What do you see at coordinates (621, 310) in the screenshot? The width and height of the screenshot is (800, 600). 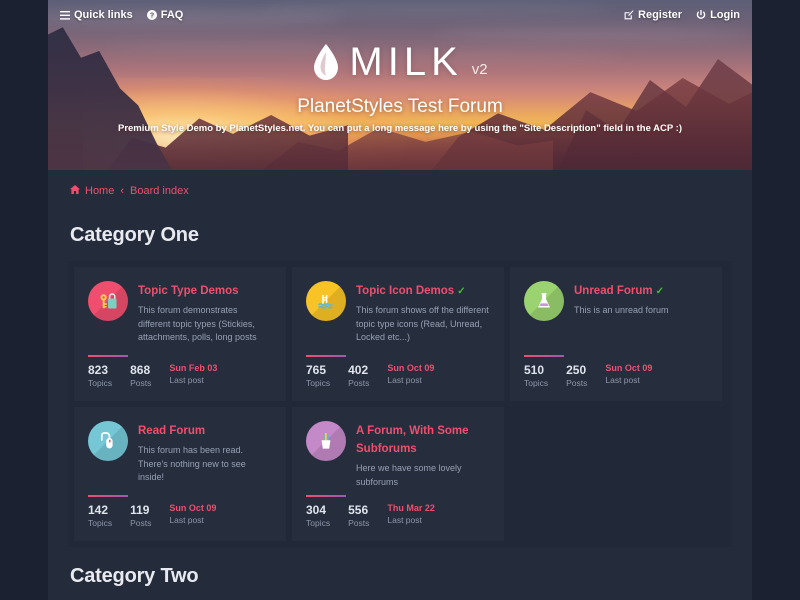 I see `forum-description: This is an unread forum` at bounding box center [621, 310].